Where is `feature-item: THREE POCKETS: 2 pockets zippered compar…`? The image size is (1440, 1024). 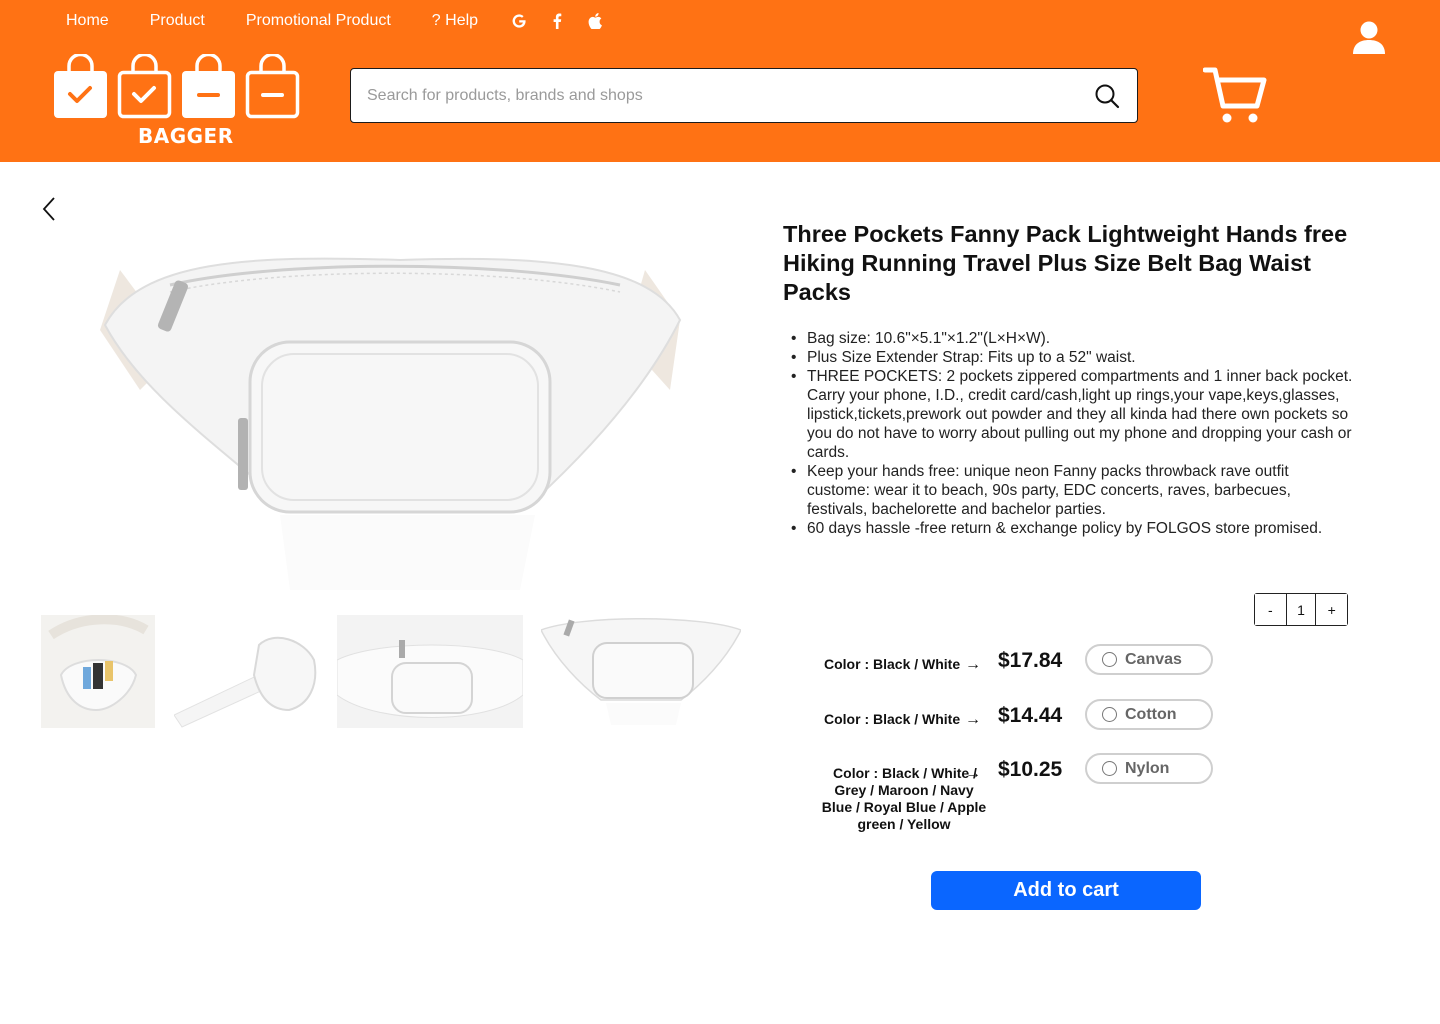
feature-item: THREE POCKETS: 2 pockets zippered compar… is located at coordinates (1071, 414).